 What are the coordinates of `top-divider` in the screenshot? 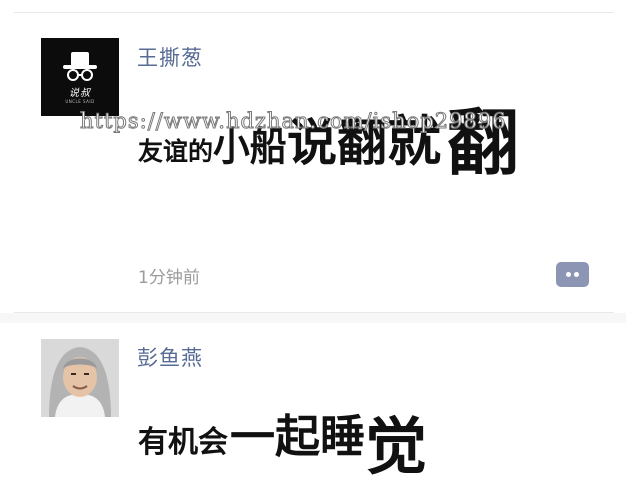 It's located at (314, 12).